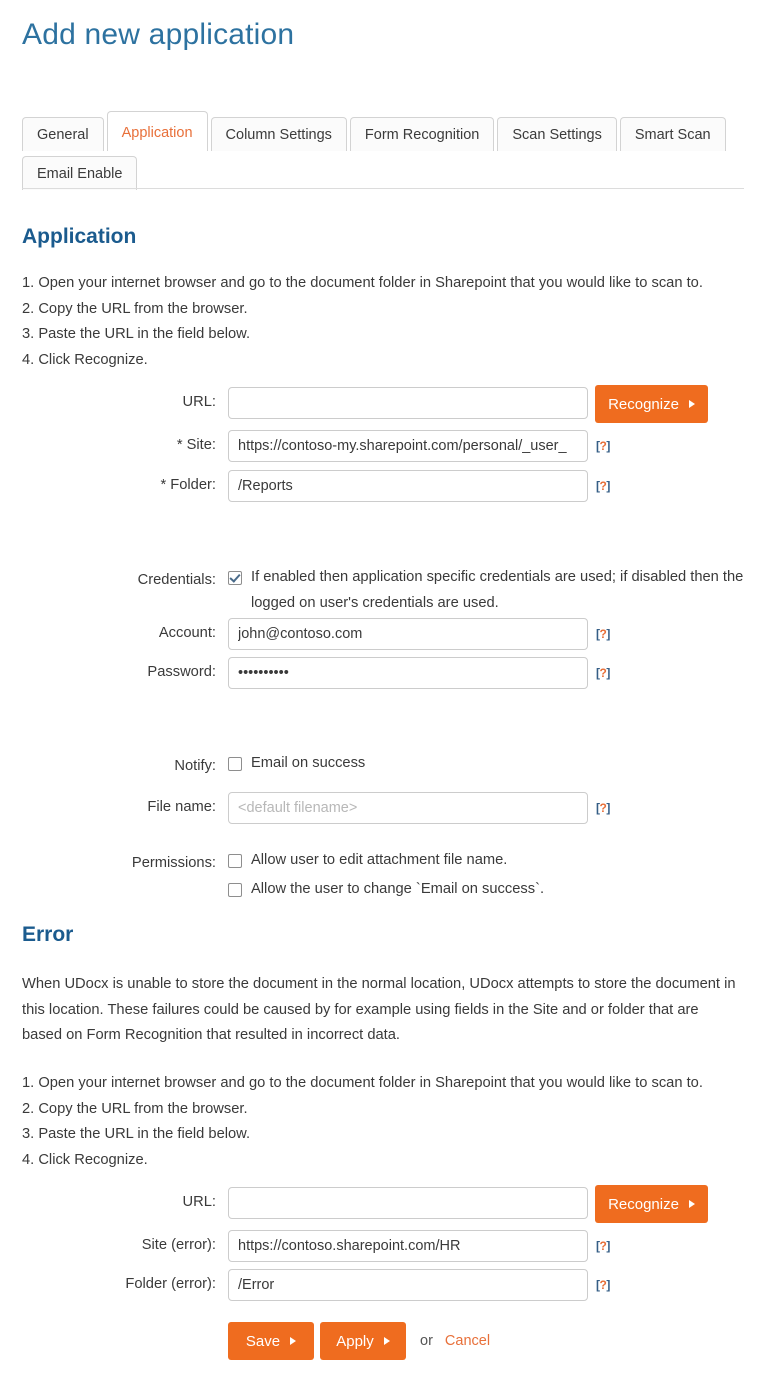 The width and height of the screenshot is (765, 1388). I want to click on application-url-input, so click(408, 403).